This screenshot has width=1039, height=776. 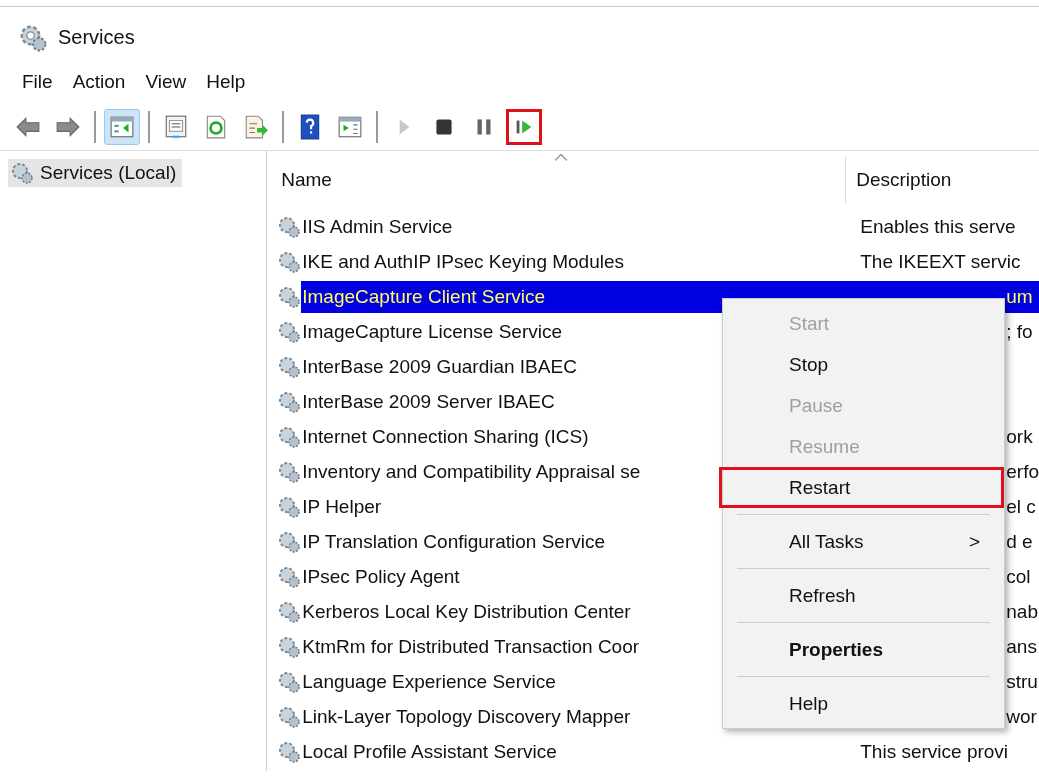 What do you see at coordinates (1021, 646) in the screenshot?
I see `service-description: ans` at bounding box center [1021, 646].